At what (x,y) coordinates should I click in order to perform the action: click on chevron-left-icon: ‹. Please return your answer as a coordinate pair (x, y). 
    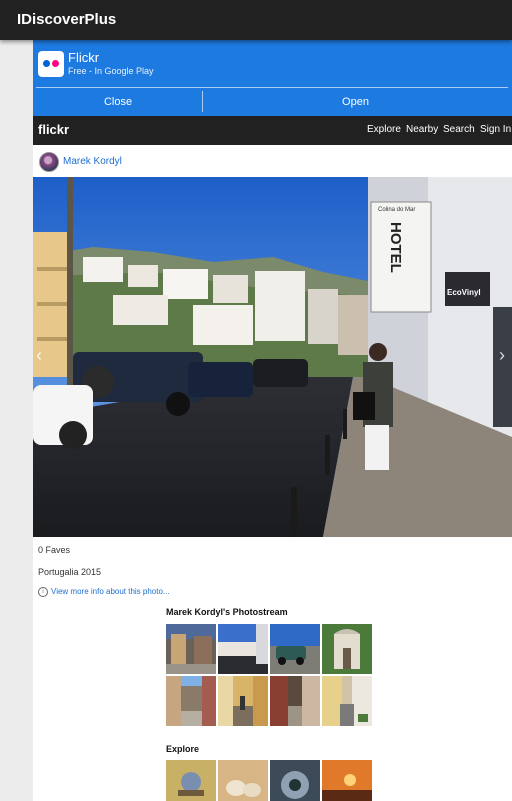
    Looking at the image, I should click on (39, 355).